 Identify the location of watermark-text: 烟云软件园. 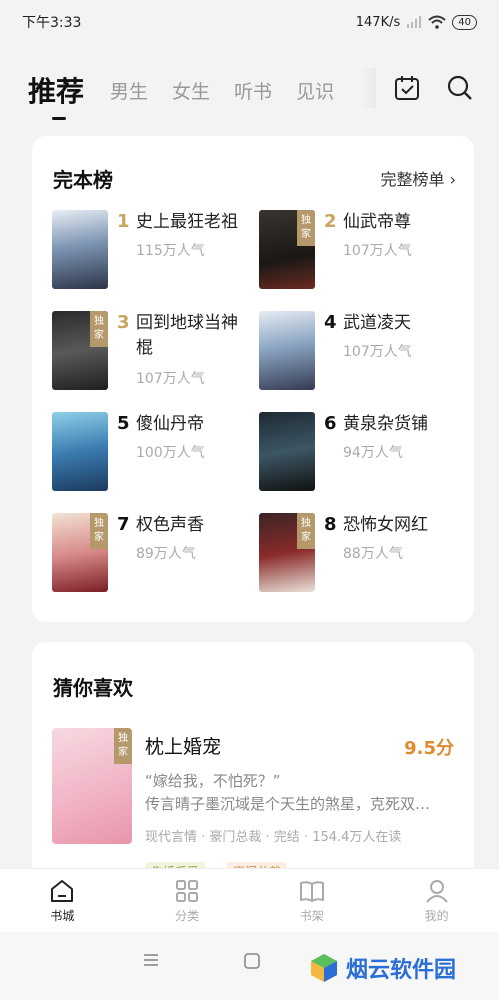
(401, 970).